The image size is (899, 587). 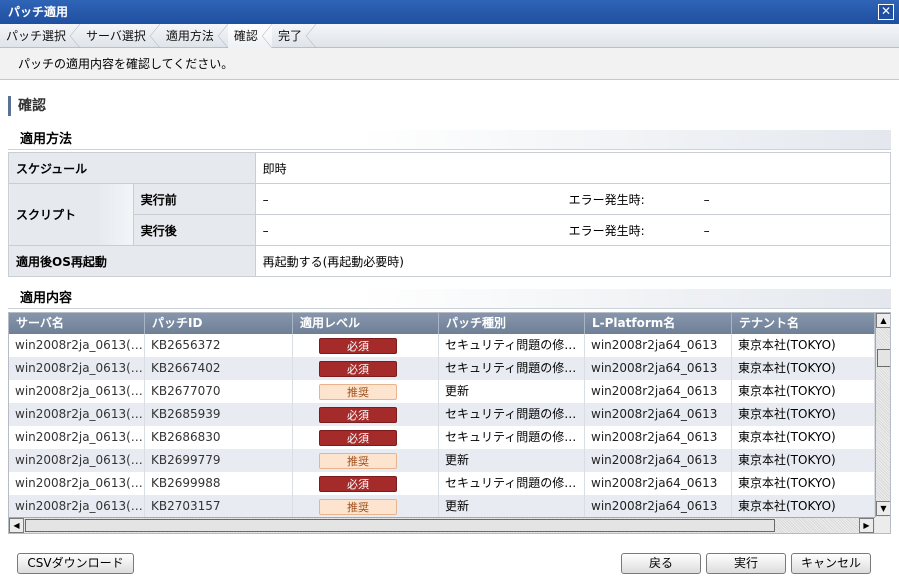 I want to click on content-section-title: 適用内容, so click(x=449, y=299).